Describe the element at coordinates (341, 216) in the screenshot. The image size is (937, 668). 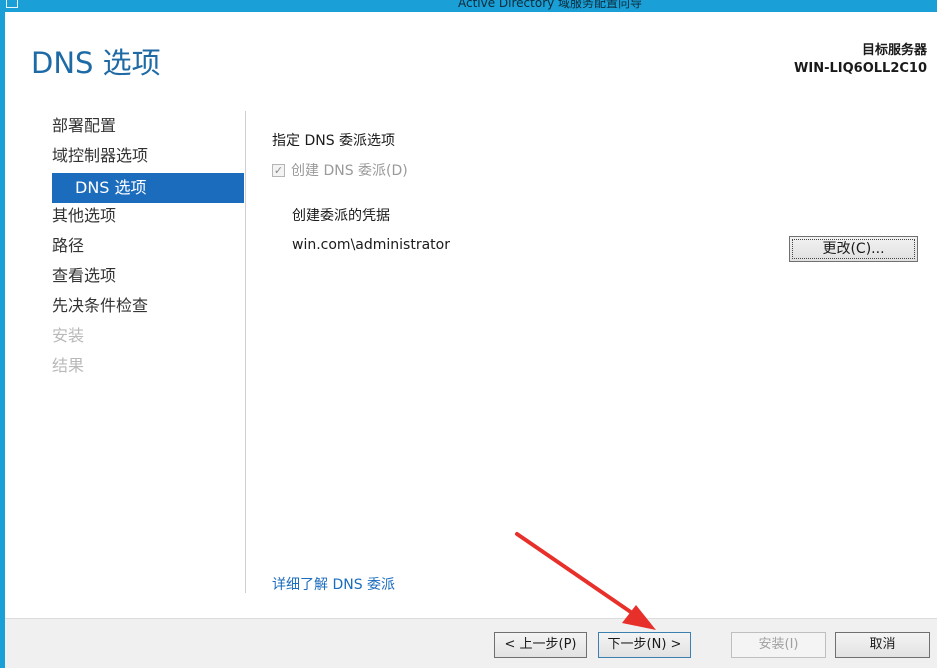
I see `credentials-label: 创建委派的凭据` at that location.